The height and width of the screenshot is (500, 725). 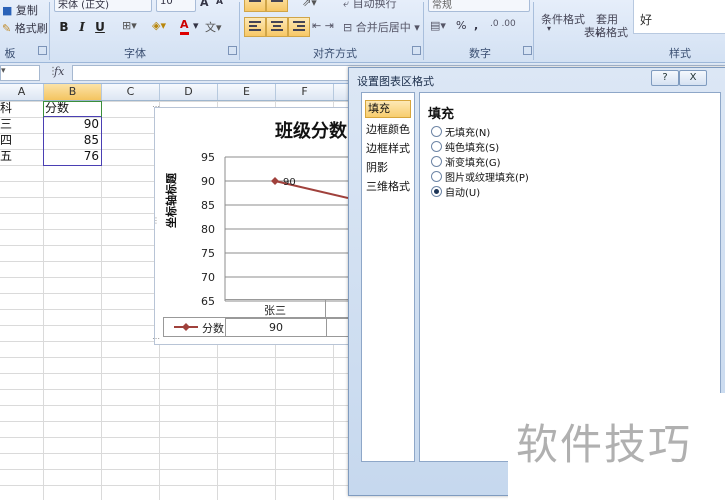 What do you see at coordinates (131, 92) in the screenshot?
I see `column-header: C` at bounding box center [131, 92].